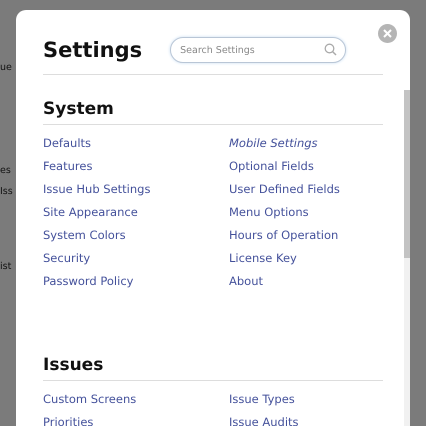 This screenshot has height=426, width=426. What do you see at coordinates (92, 50) in the screenshot?
I see `dialog-title: Settings` at bounding box center [92, 50].